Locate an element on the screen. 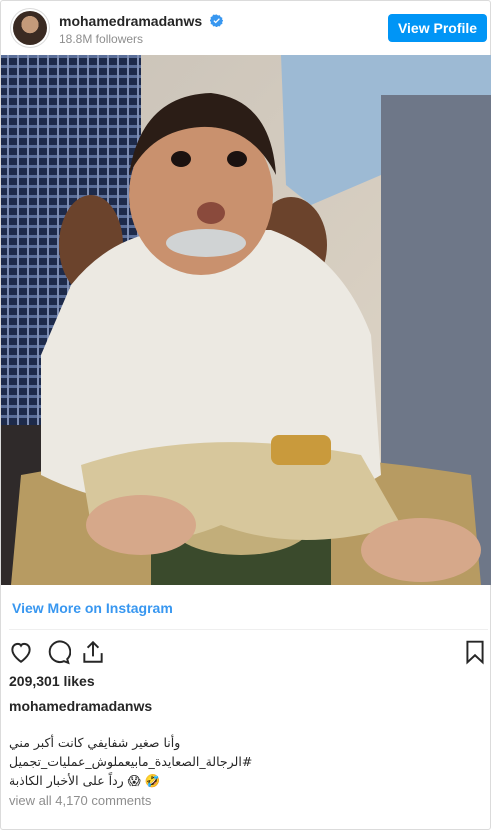 The width and height of the screenshot is (491, 830). caption-hashtag: #الرجالة_الصعايدة_مابيعملوش_عمليات_تجميل is located at coordinates (159, 761).